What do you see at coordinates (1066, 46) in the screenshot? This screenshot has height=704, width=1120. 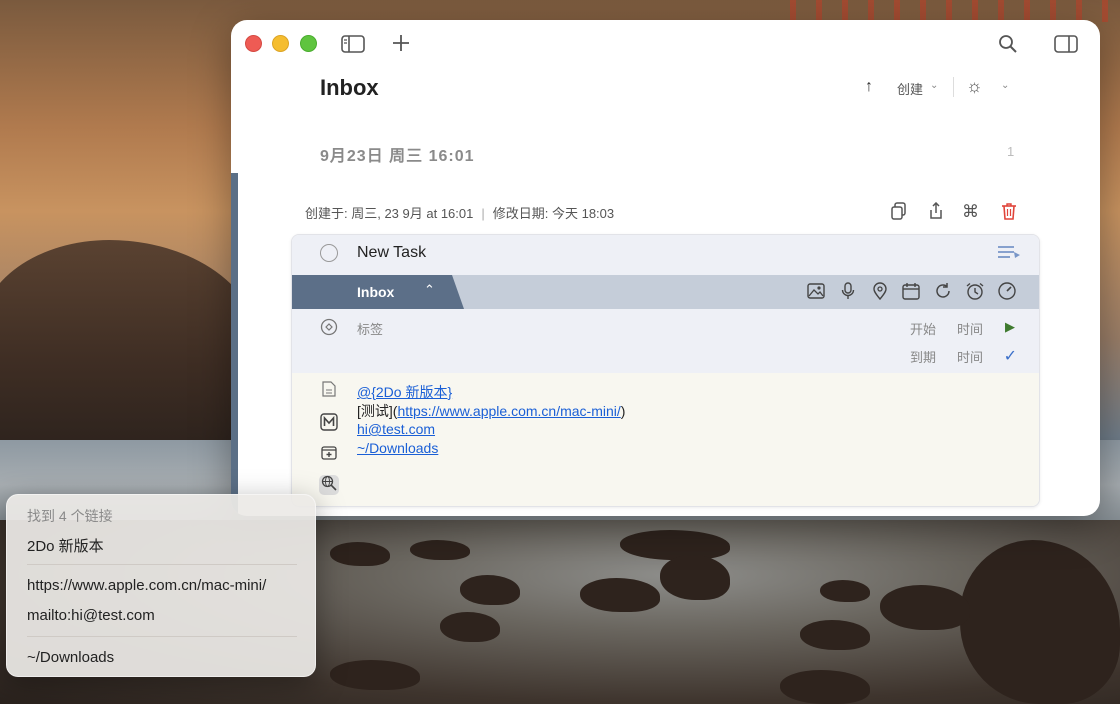 I see `inspector-icon` at bounding box center [1066, 46].